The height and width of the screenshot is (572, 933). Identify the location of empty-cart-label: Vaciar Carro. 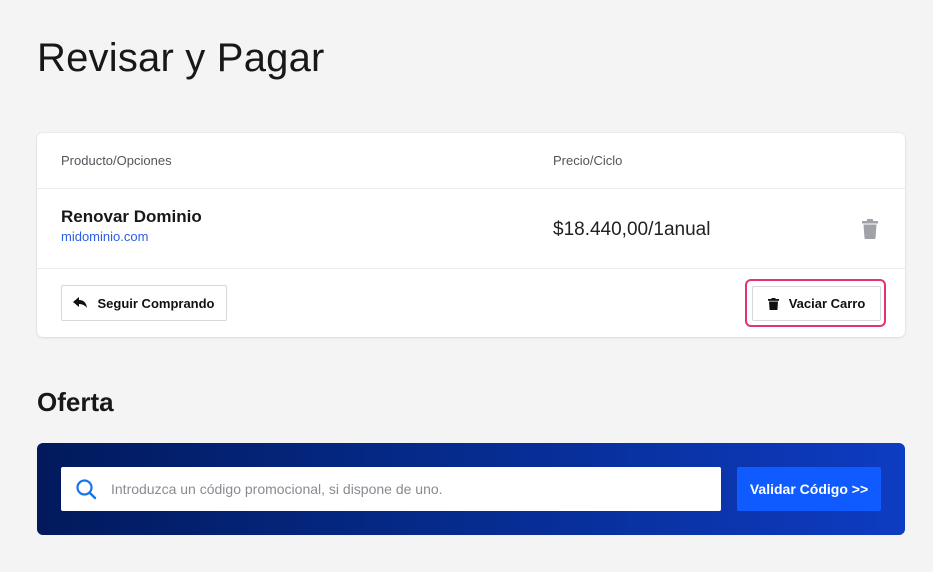
(827, 303).